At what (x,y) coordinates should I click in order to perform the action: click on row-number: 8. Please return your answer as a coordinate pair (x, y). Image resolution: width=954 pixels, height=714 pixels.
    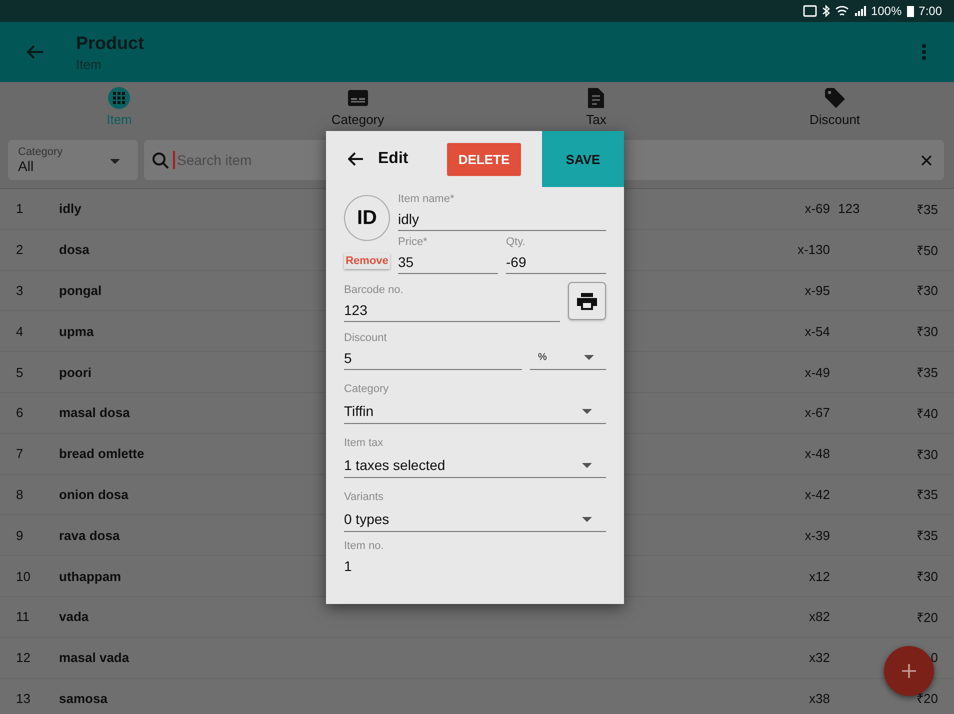
    Looking at the image, I should click on (19, 494).